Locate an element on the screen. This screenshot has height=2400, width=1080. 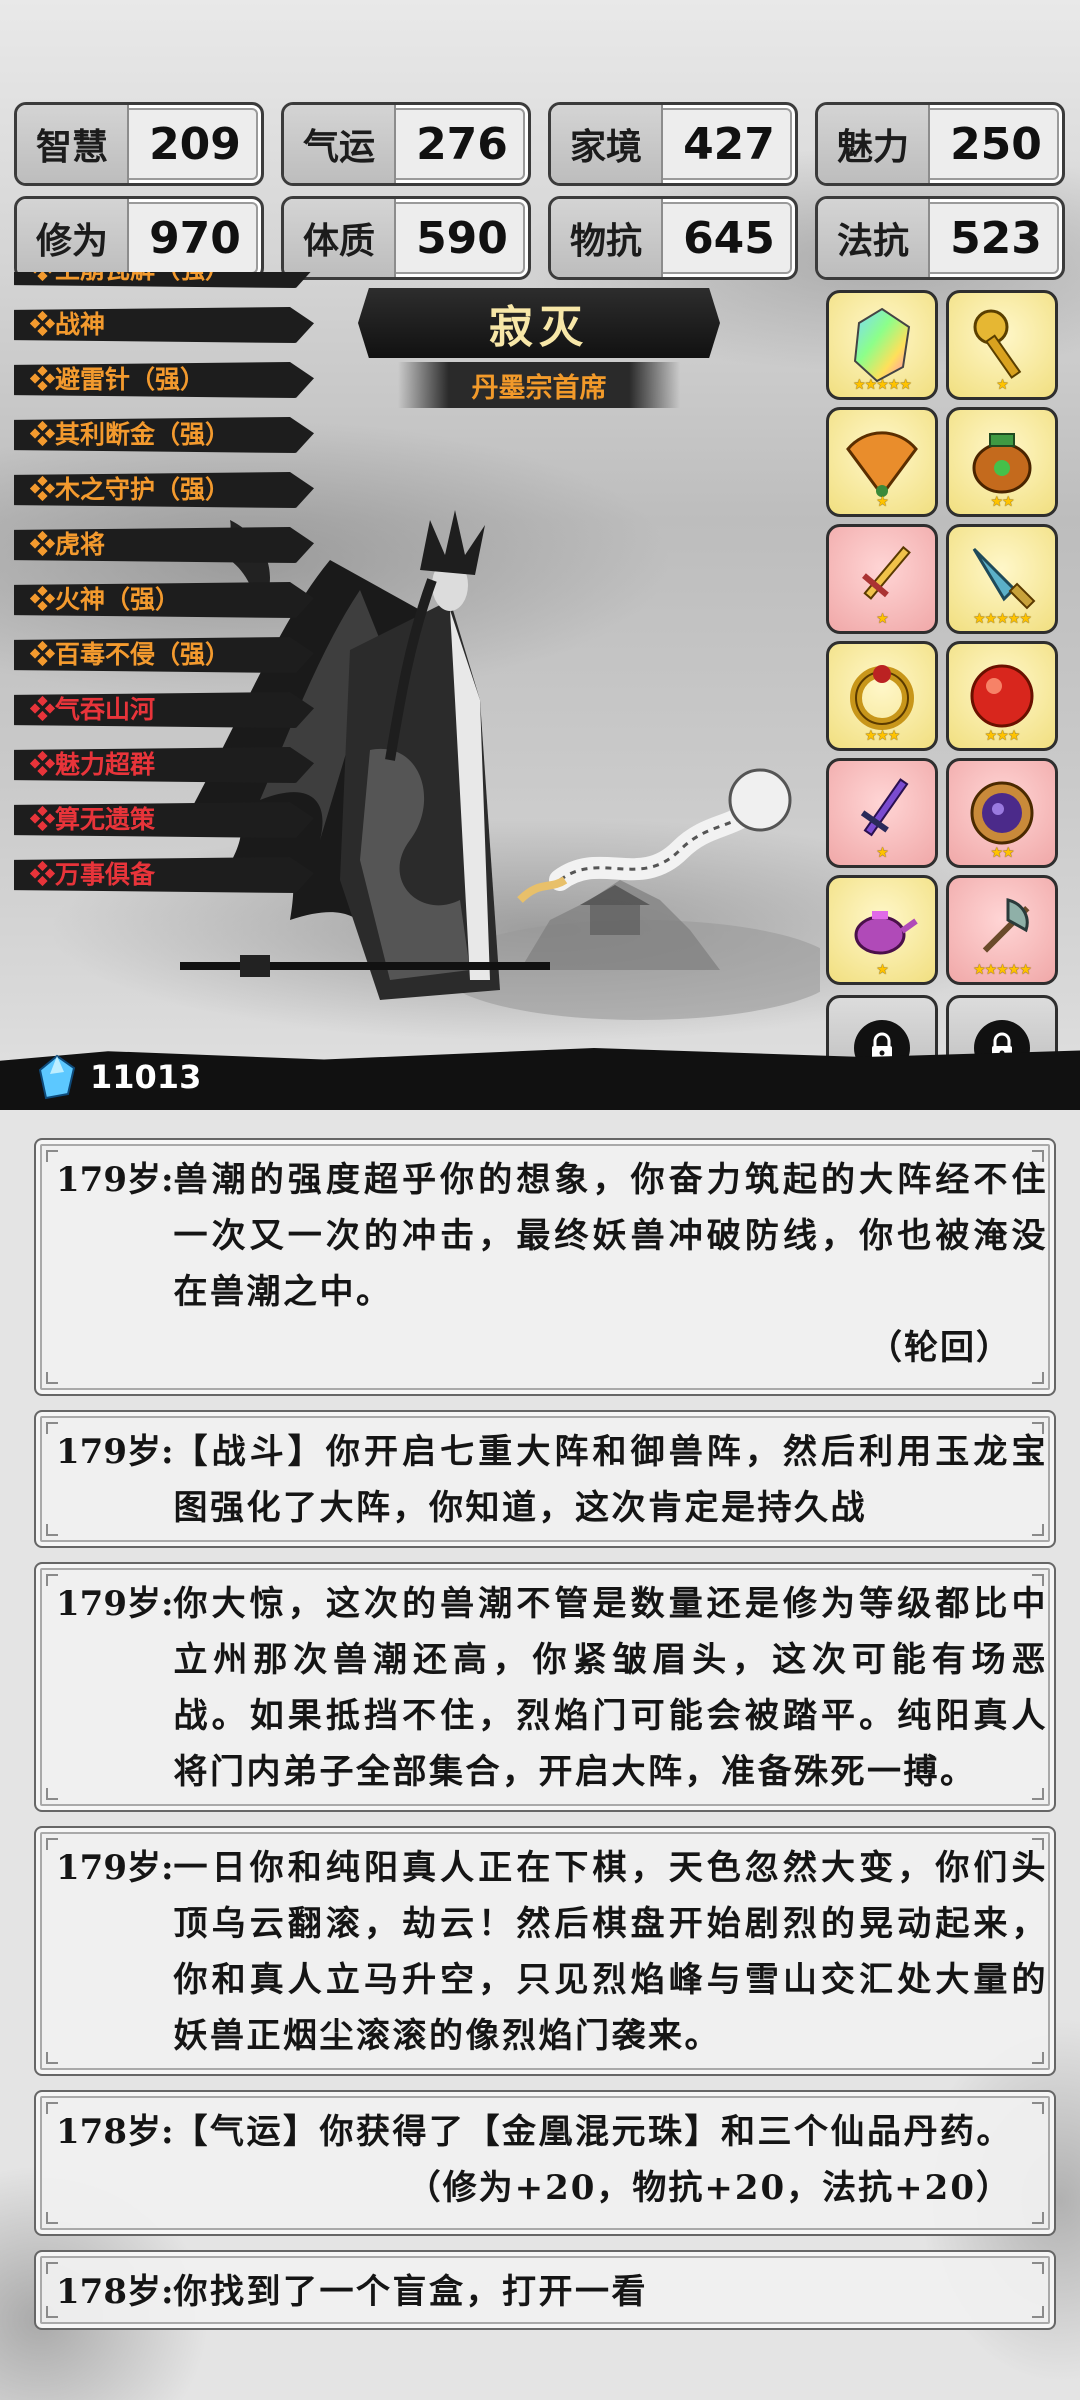
gem-counter: 11013 is located at coordinates (118, 1077).